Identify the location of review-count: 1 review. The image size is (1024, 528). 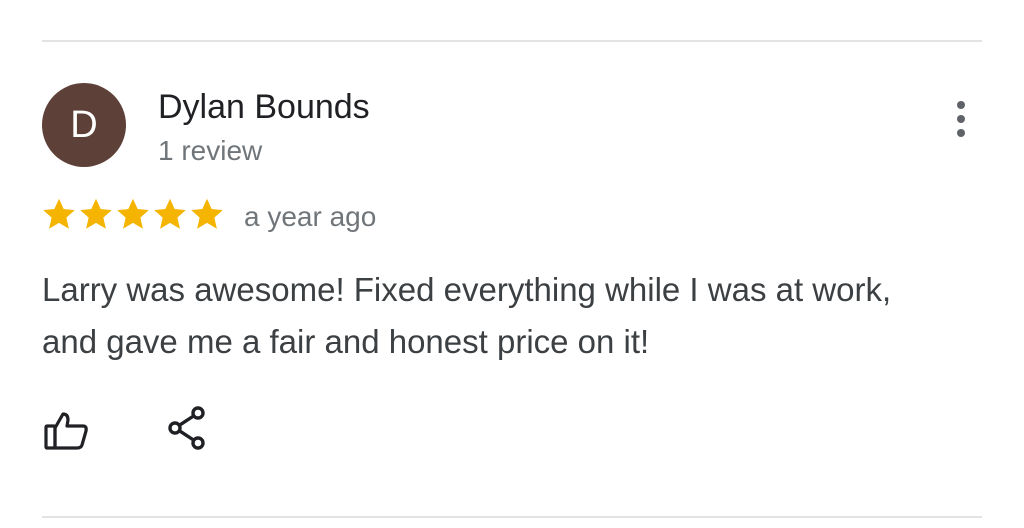
(210, 150).